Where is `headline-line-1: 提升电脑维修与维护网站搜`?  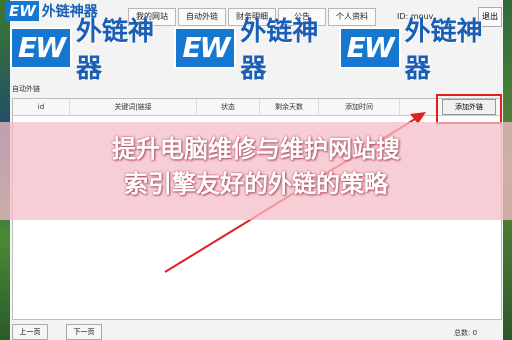
headline-line-1: 提升电脑维修与维护网站搜 is located at coordinates (256, 149).